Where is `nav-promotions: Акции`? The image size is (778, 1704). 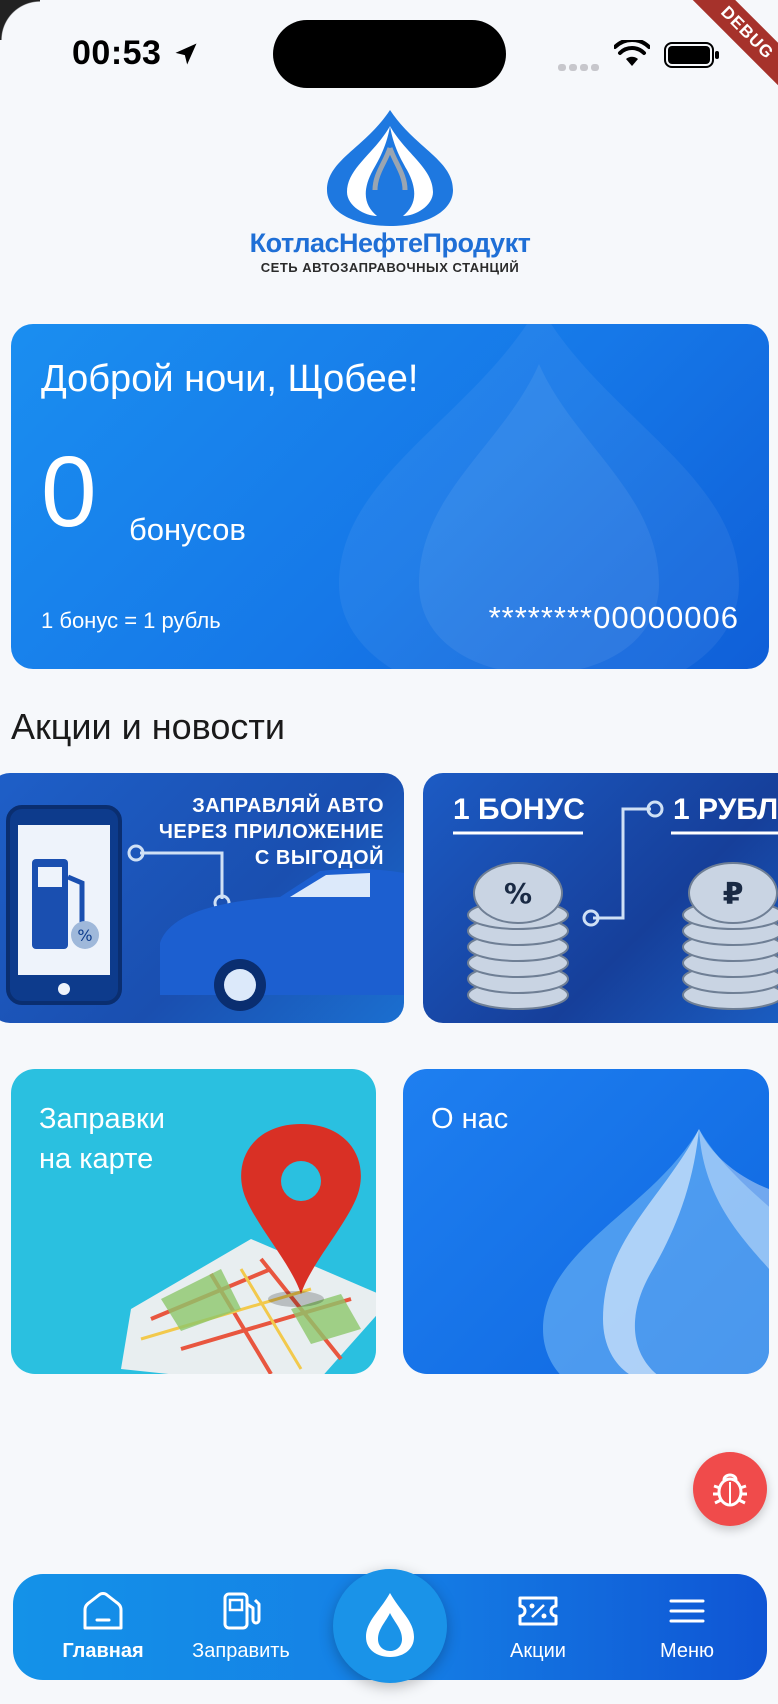
nav-promotions: Акции is located at coordinates (538, 1627).